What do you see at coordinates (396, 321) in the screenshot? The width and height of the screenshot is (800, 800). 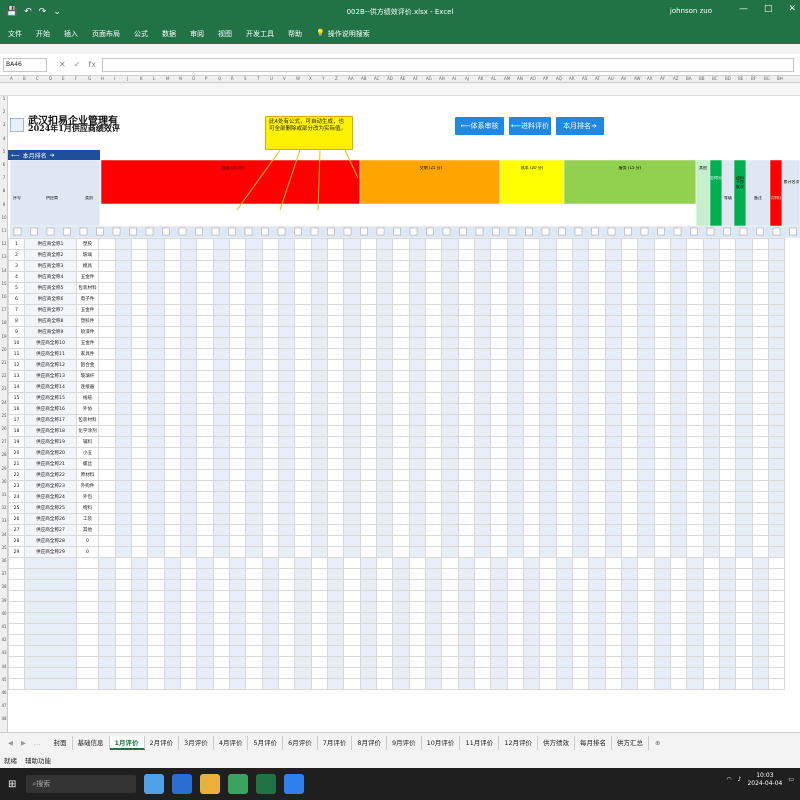 I see `table-row: 8 供应商全称8 塑胶件` at bounding box center [396, 321].